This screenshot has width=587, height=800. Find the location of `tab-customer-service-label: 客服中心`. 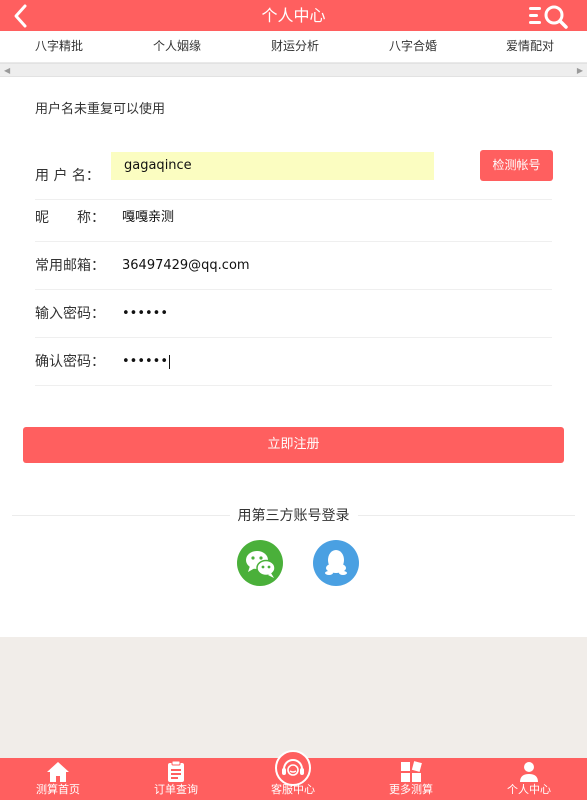

tab-customer-service-label: 客服中心 is located at coordinates (293, 789).